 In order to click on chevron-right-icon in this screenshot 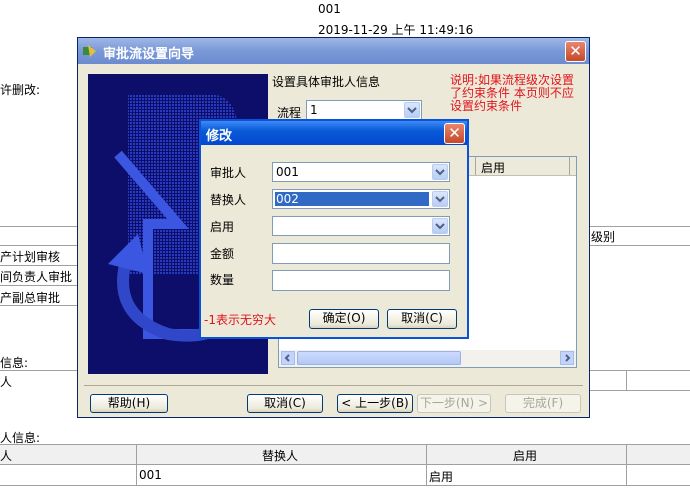, I will do `click(568, 358)`.